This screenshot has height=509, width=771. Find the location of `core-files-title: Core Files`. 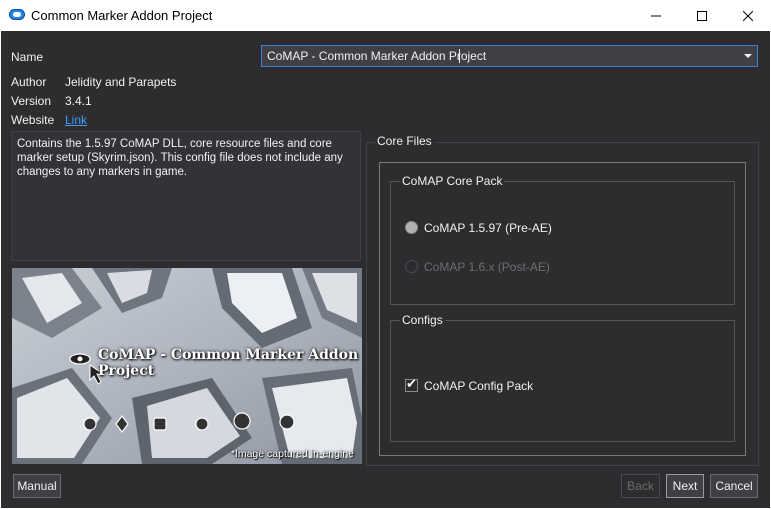

core-files-title: Core Files is located at coordinates (404, 141).